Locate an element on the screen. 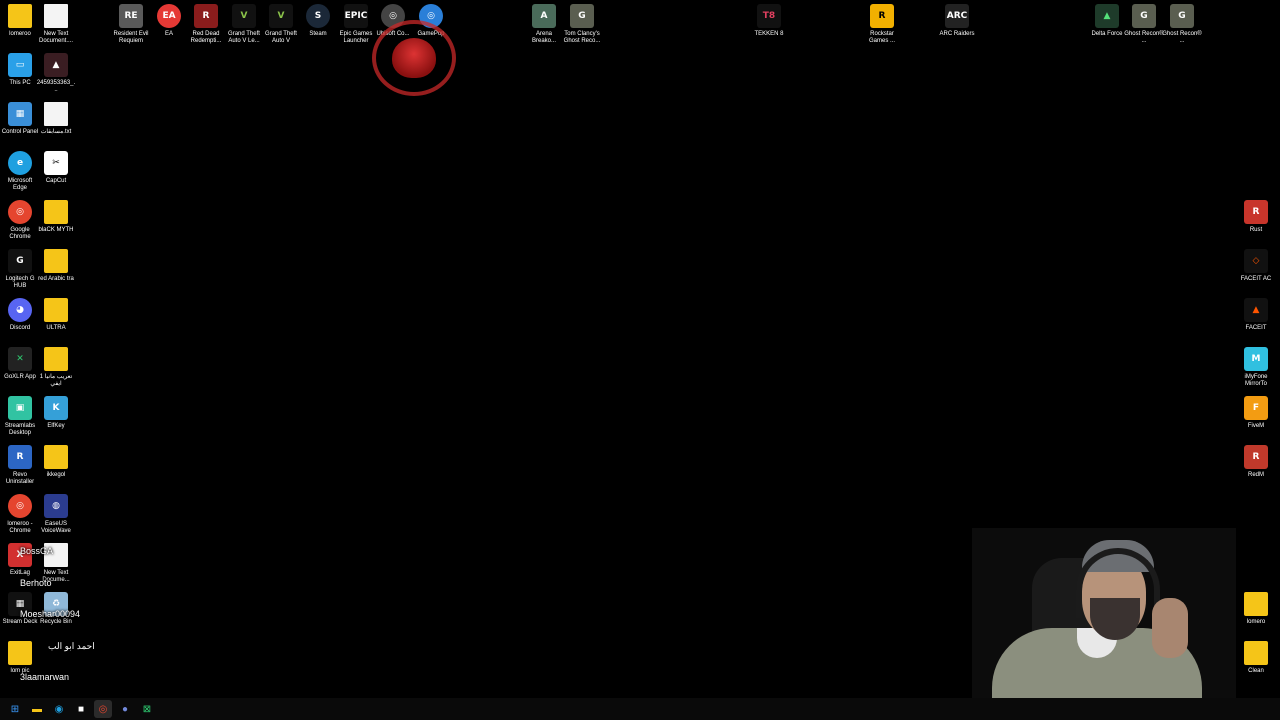  desktop-icon-label: CapCut is located at coordinates (56, 181).